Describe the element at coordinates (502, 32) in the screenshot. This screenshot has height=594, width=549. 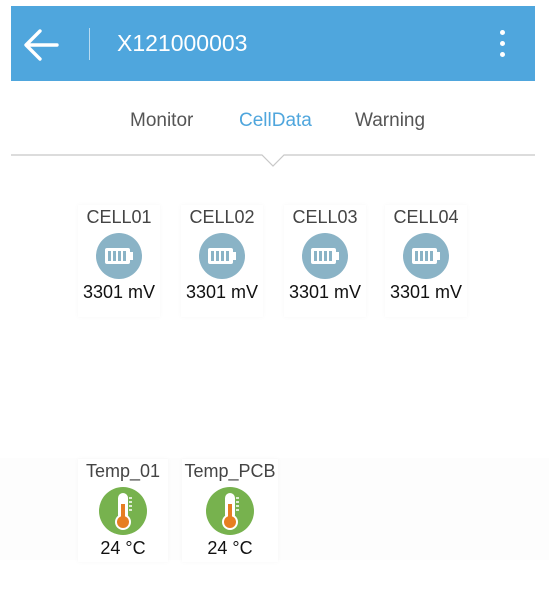
I see `more-vertical-icon` at that location.